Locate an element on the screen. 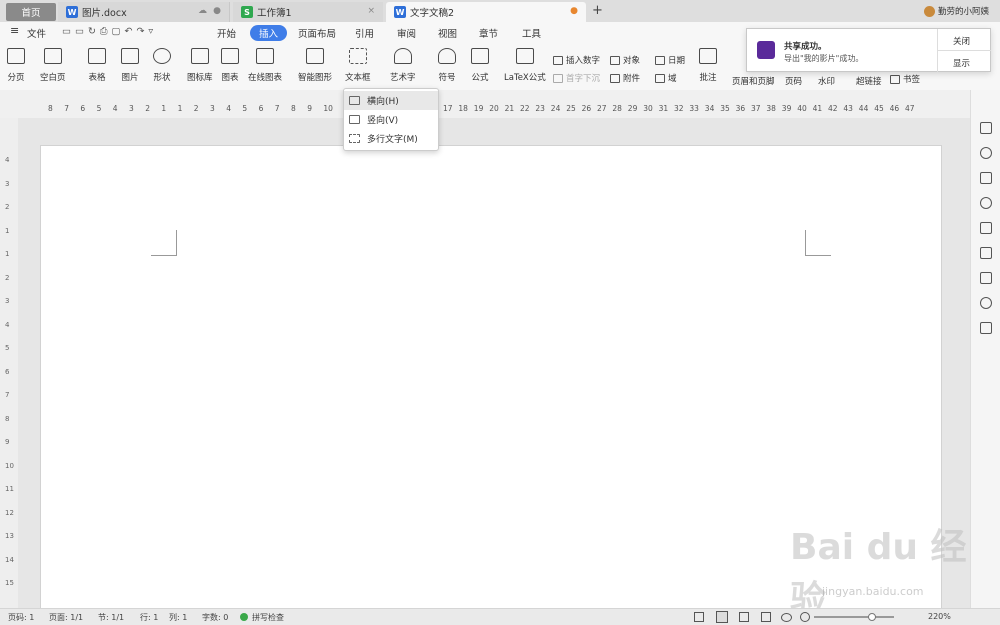  vruler-tick-label: 3 is located at coordinates (7, 183).